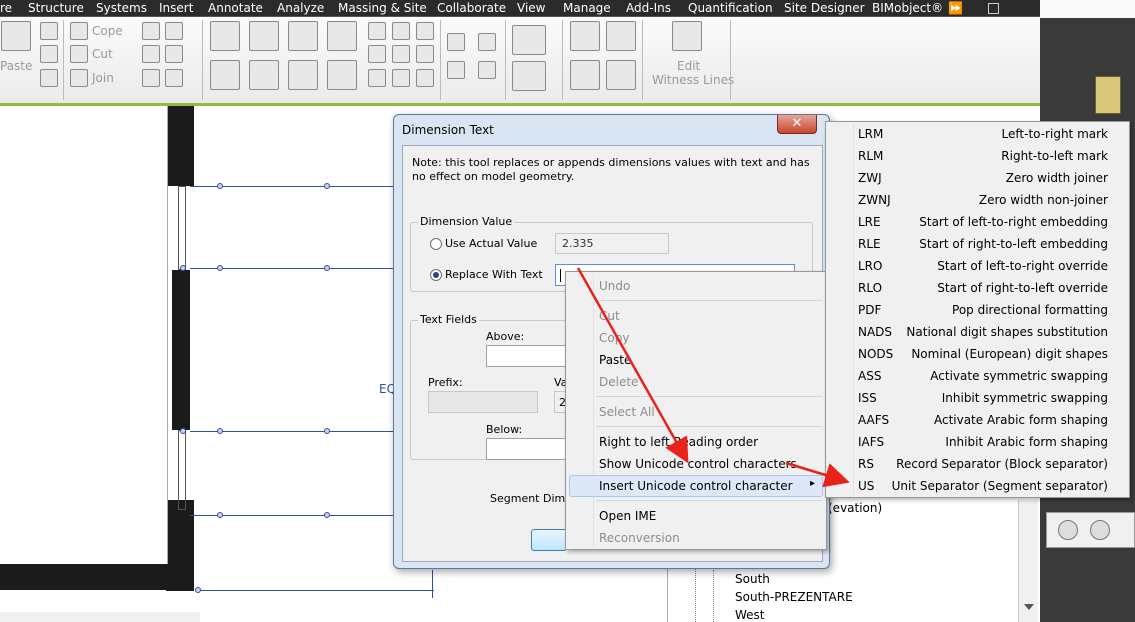 The width and height of the screenshot is (1135, 622). I want to click on annotation-arrows, so click(713, 377).